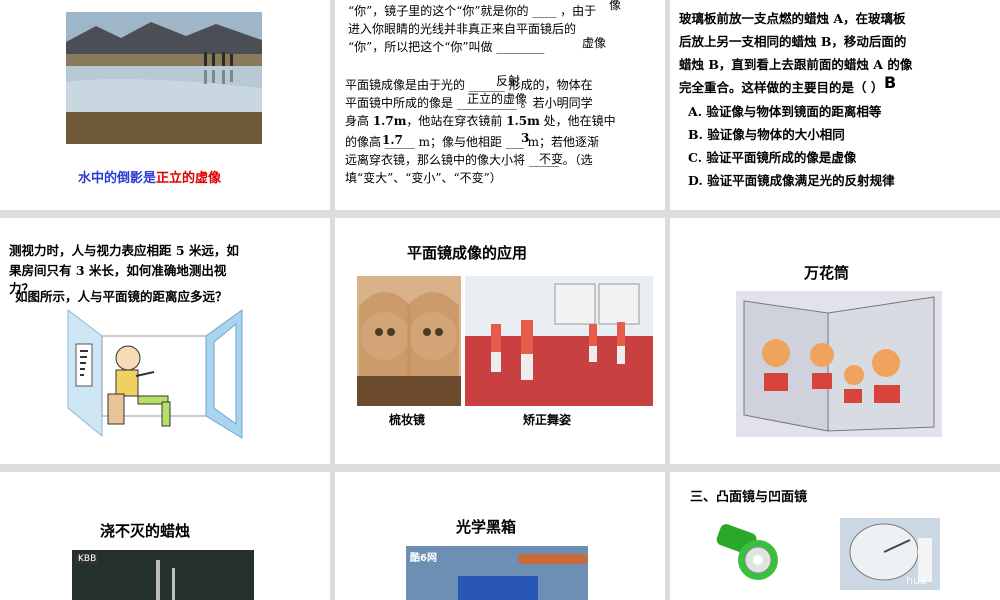 The image size is (1000, 600). Describe the element at coordinates (796, 64) in the screenshot. I see `q3-line3: 蜡烛 B，直到看上去跟前面的蜡烛 A 的像` at that location.